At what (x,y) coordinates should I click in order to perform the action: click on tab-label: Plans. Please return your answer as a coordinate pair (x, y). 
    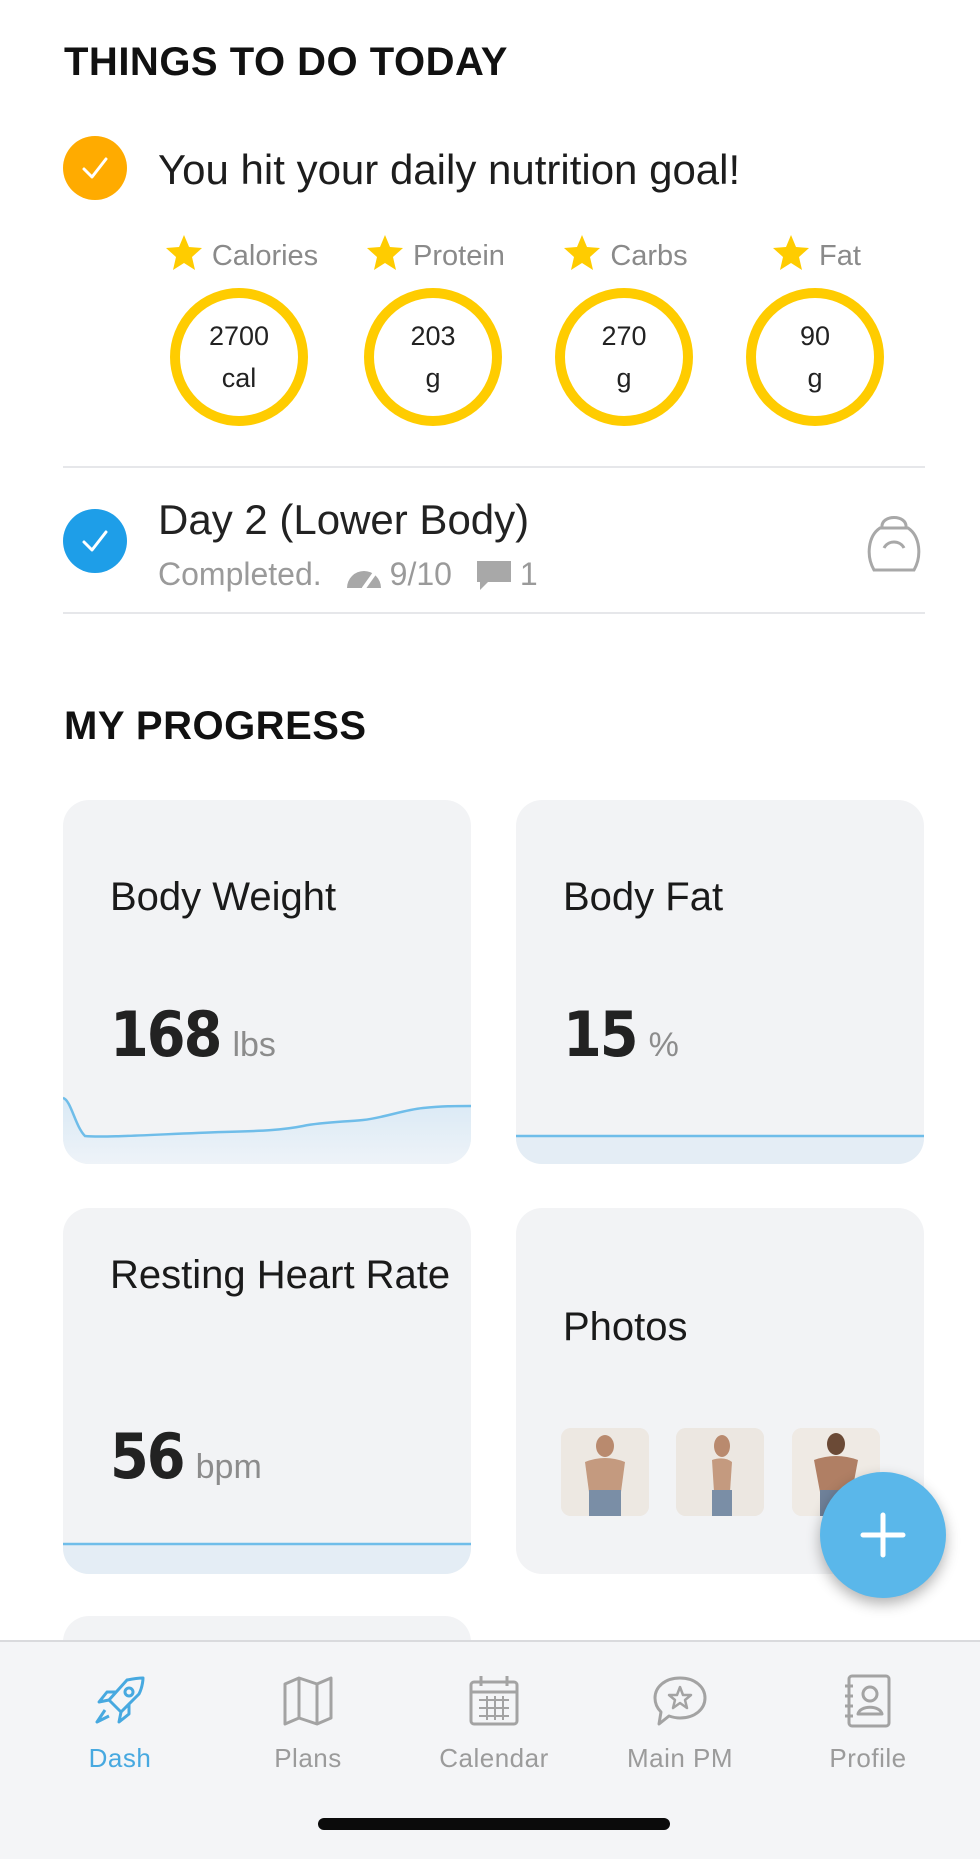
    Looking at the image, I should click on (308, 1758).